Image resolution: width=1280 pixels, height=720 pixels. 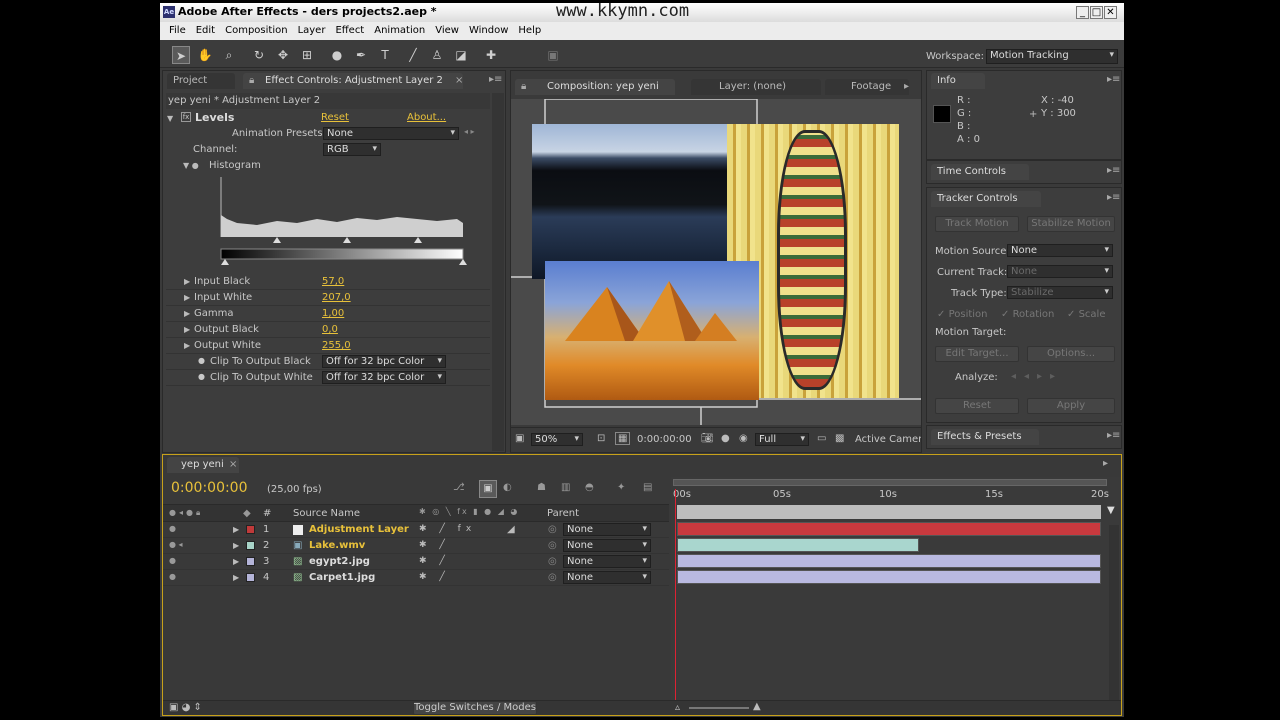 I want to click on puppet-tool-icon: ✚, so click(x=491, y=55).